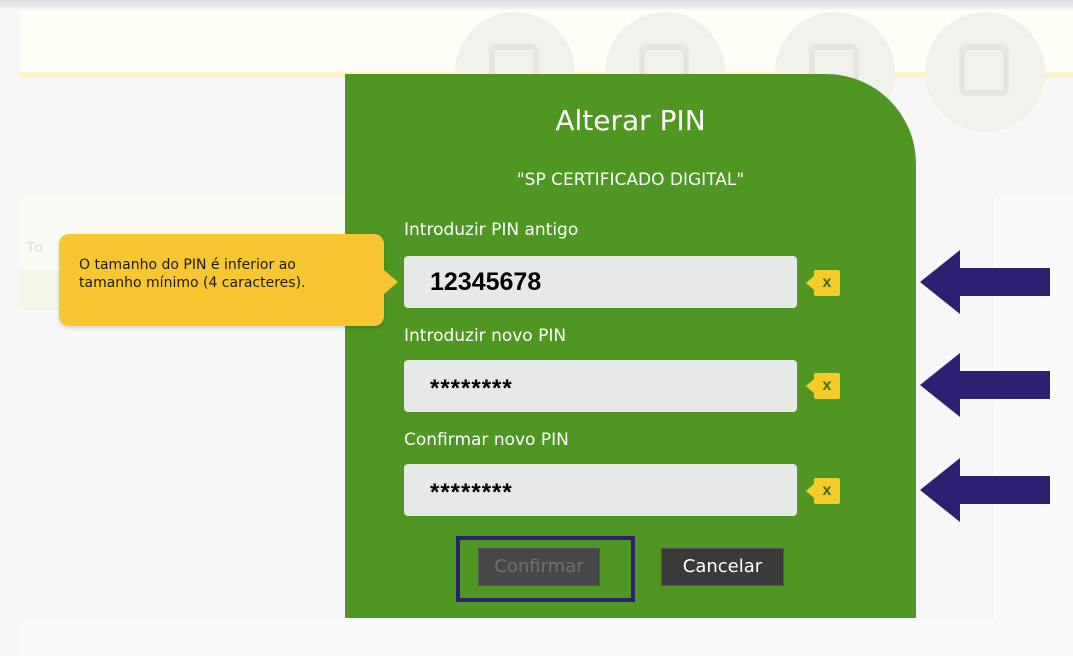 The width and height of the screenshot is (1073, 656). I want to click on window-top-strip, so click(536, 5).